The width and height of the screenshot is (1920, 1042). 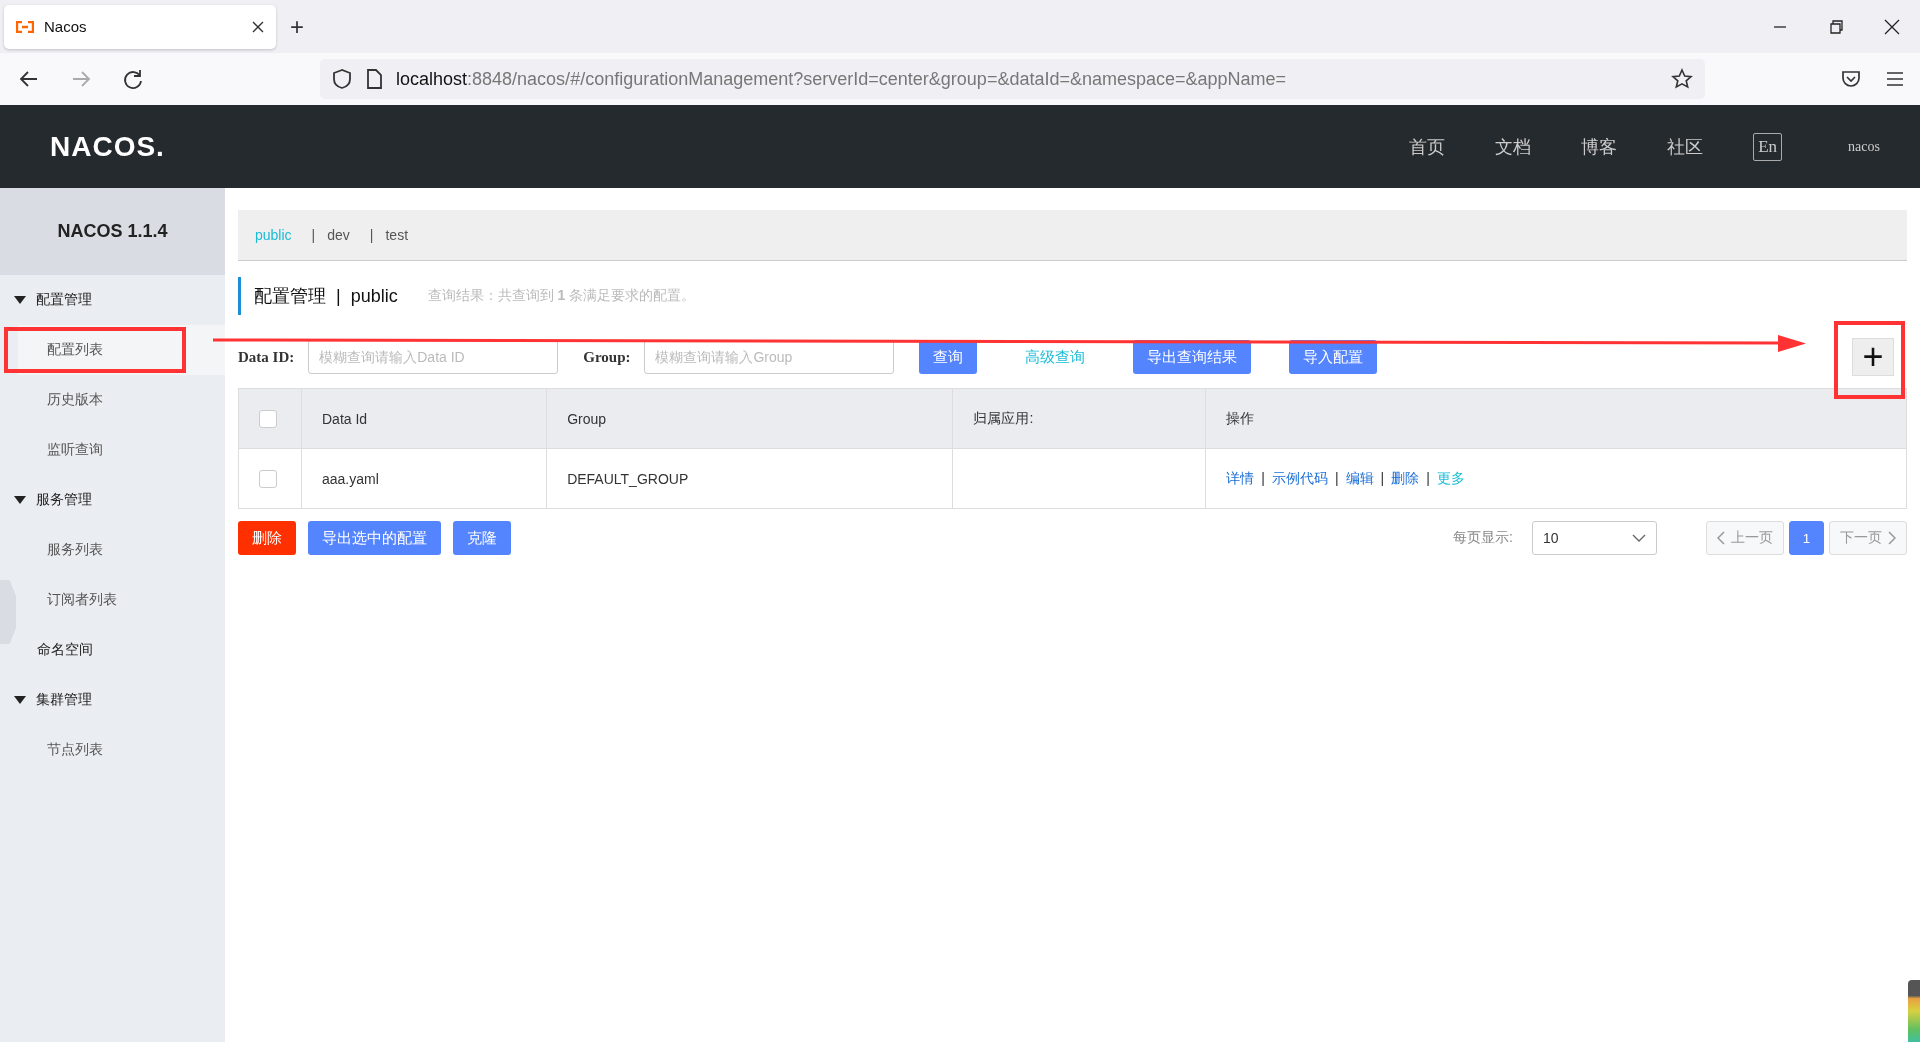 What do you see at coordinates (112, 300) in the screenshot?
I see `sidebar-group: 配置管理` at bounding box center [112, 300].